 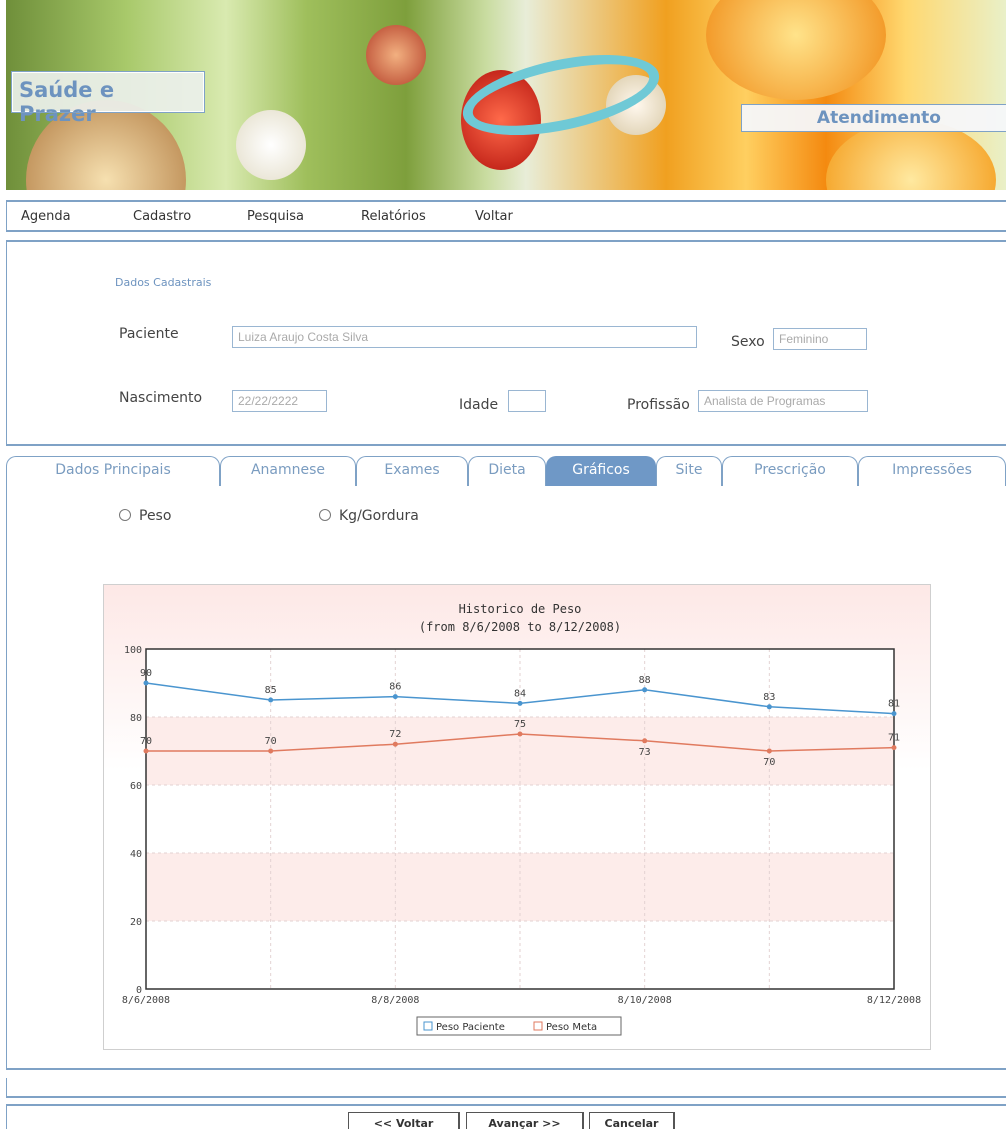 I want to click on sexo-field: Feminino, so click(x=820, y=339).